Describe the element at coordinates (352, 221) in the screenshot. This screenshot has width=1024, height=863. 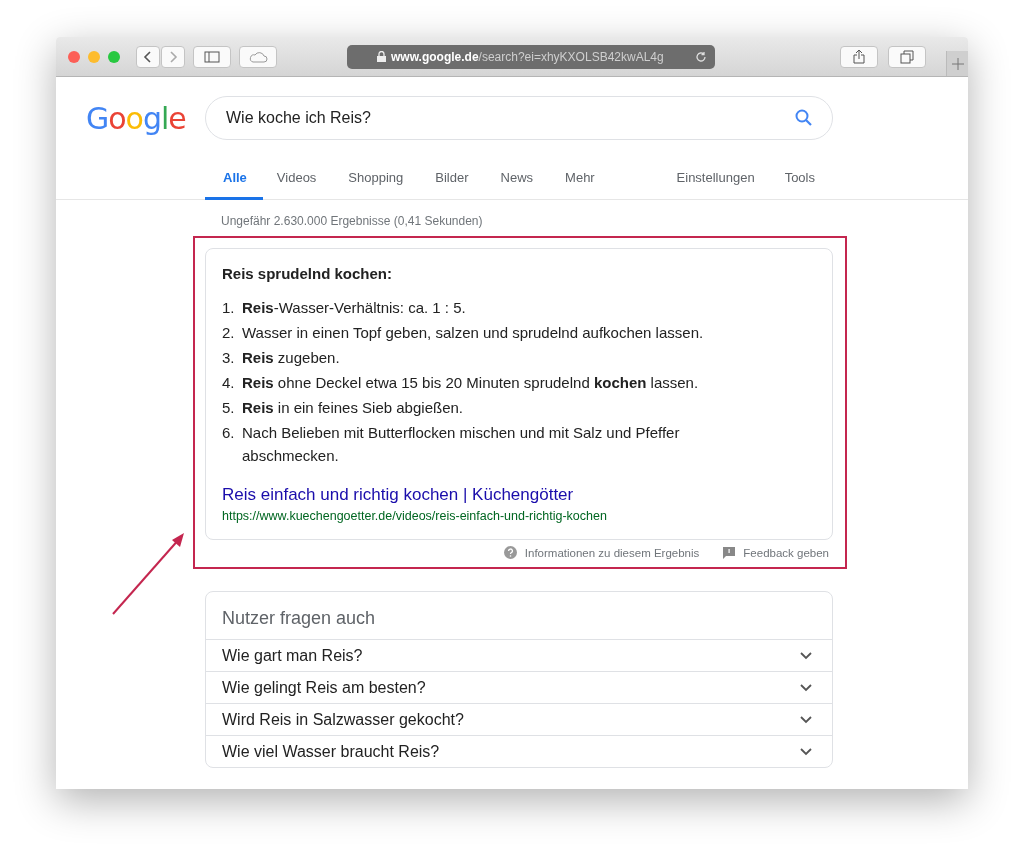
I see `result-stats: Ungefähr 2.630.000 Ergebnisse (0,41 Sekunden)` at that location.